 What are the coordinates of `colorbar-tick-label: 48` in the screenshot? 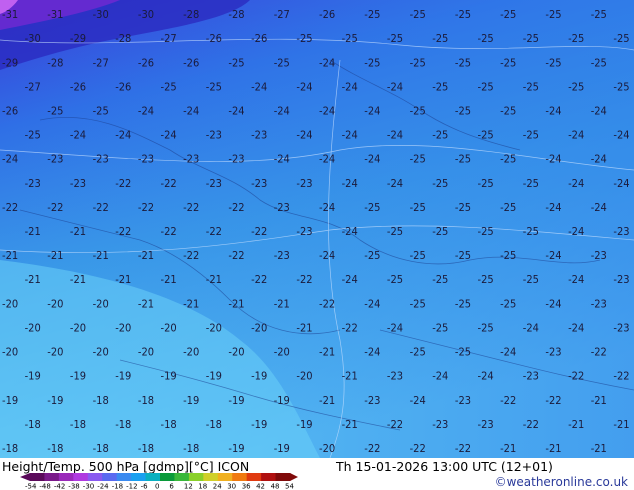 It's located at (275, 486).